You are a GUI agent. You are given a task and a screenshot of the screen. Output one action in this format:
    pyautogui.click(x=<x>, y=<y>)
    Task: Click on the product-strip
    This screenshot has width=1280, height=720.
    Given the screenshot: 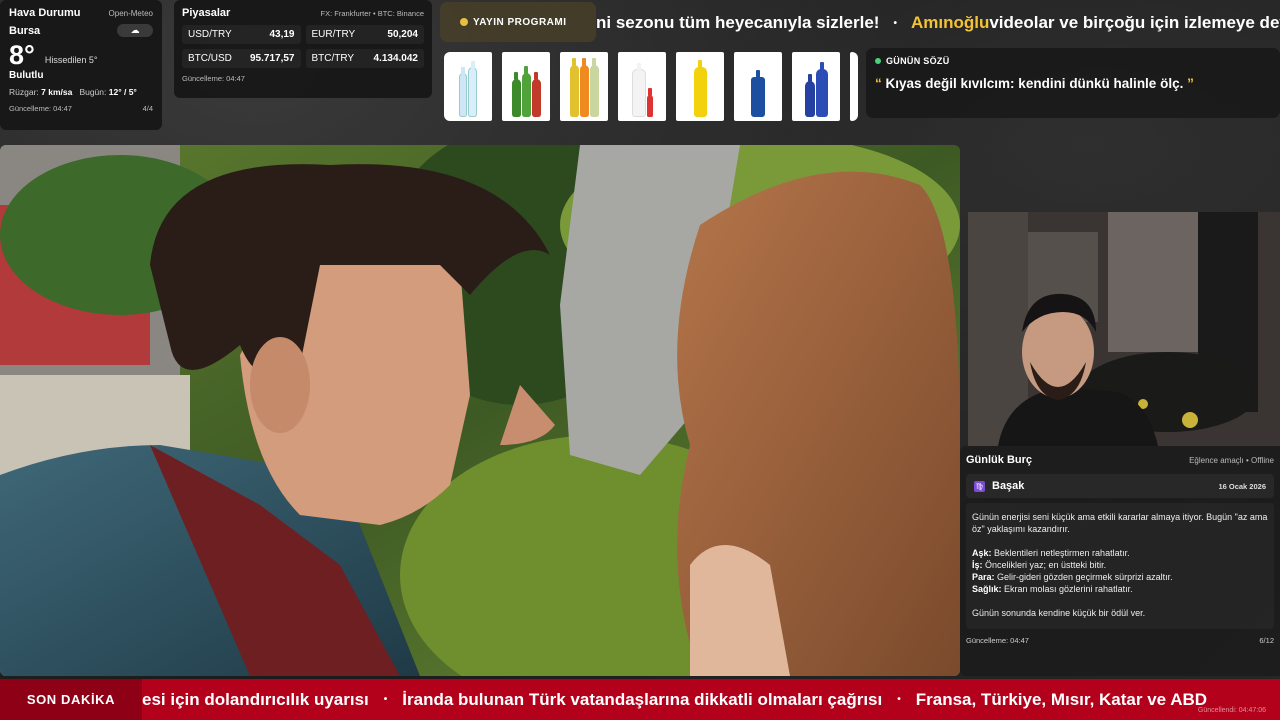 What is the action you would take?
    pyautogui.click(x=651, y=86)
    